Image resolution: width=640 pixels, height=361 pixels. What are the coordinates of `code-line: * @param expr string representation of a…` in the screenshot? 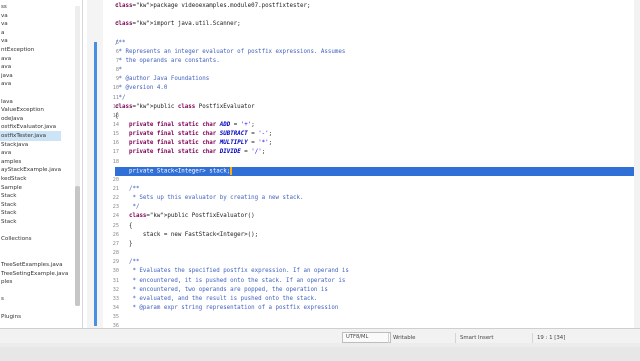 It's located at (375, 308).